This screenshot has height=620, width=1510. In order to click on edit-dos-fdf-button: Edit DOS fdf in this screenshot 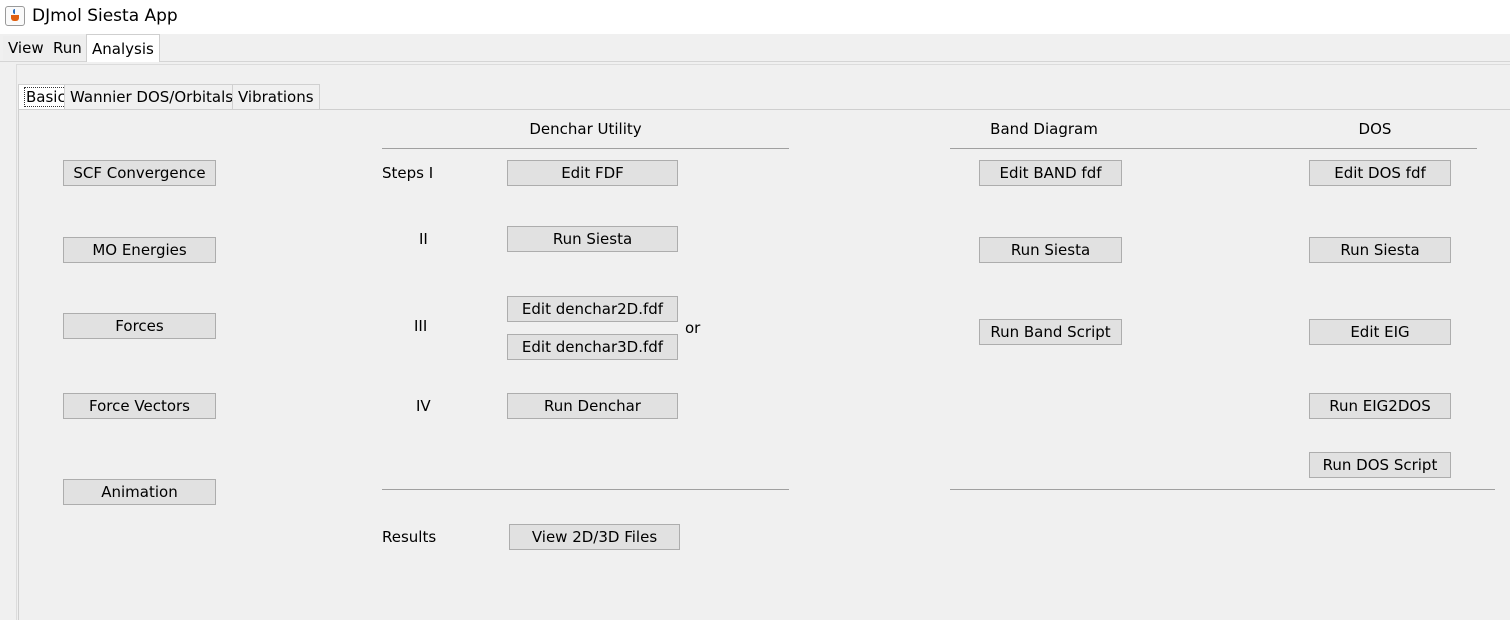, I will do `click(1380, 173)`.